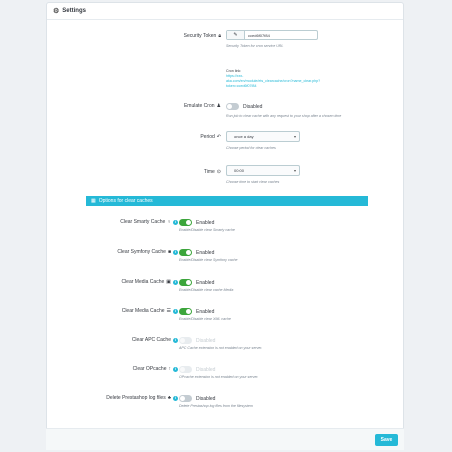  Describe the element at coordinates (149, 282) in the screenshot. I see `option-label: Clear Media Cache ▣ i` at that location.